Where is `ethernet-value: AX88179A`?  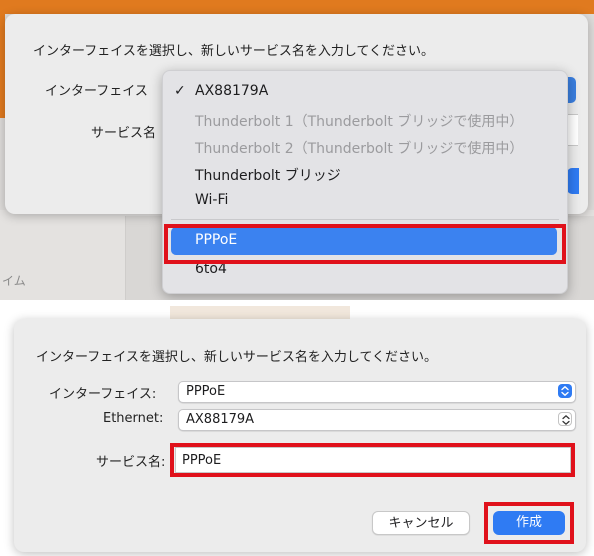 ethernet-value: AX88179A is located at coordinates (220, 419).